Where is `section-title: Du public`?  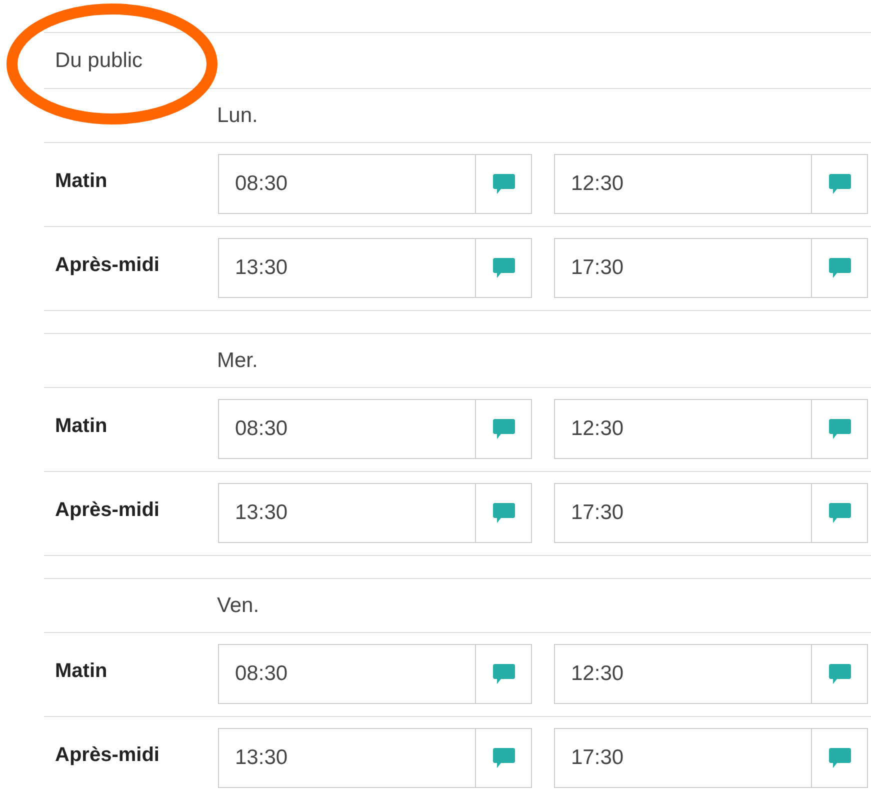 section-title: Du public is located at coordinates (99, 60).